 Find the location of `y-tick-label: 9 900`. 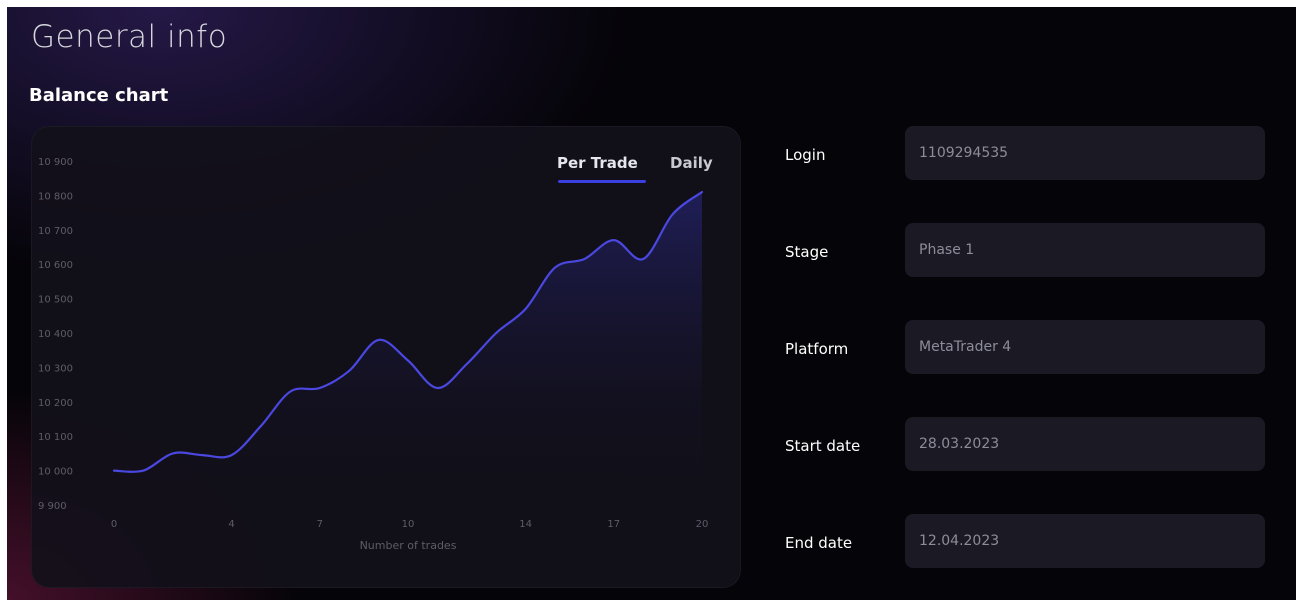

y-tick-label: 9 900 is located at coordinates (52, 506).